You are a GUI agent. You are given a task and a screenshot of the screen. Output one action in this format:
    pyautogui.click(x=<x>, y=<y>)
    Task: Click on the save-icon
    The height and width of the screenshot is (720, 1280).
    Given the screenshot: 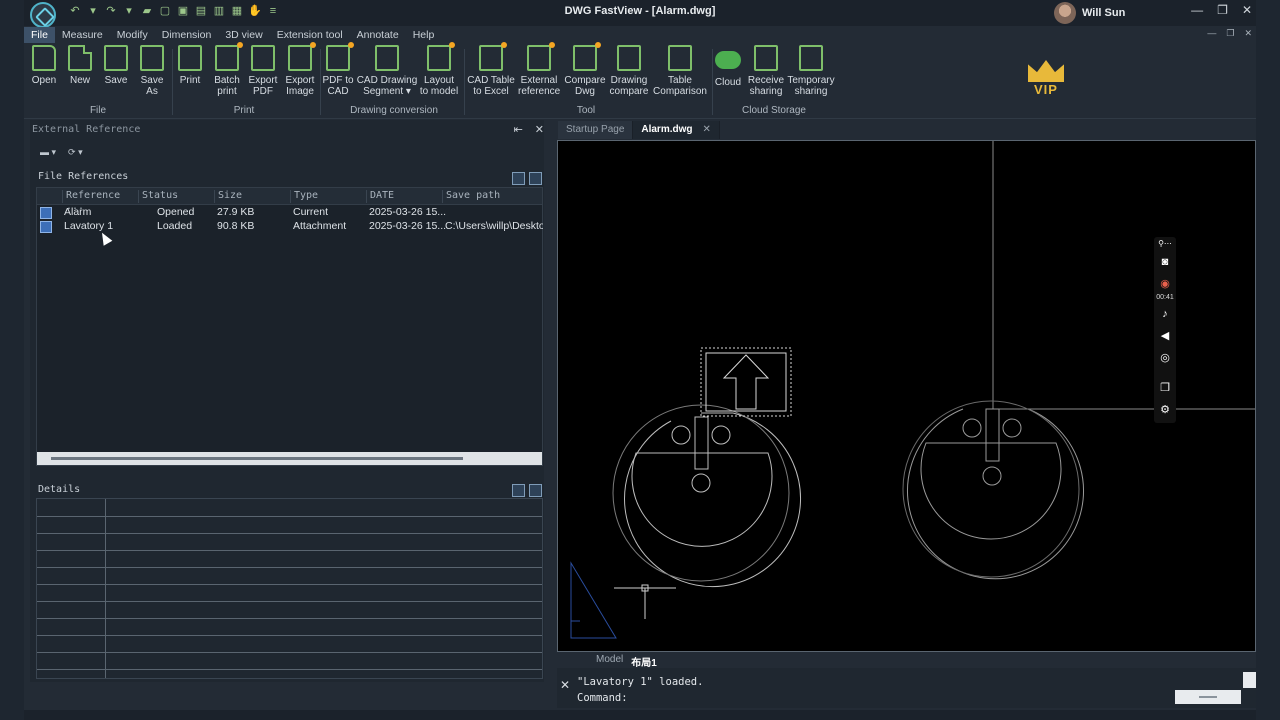 What is the action you would take?
    pyautogui.click(x=116, y=58)
    